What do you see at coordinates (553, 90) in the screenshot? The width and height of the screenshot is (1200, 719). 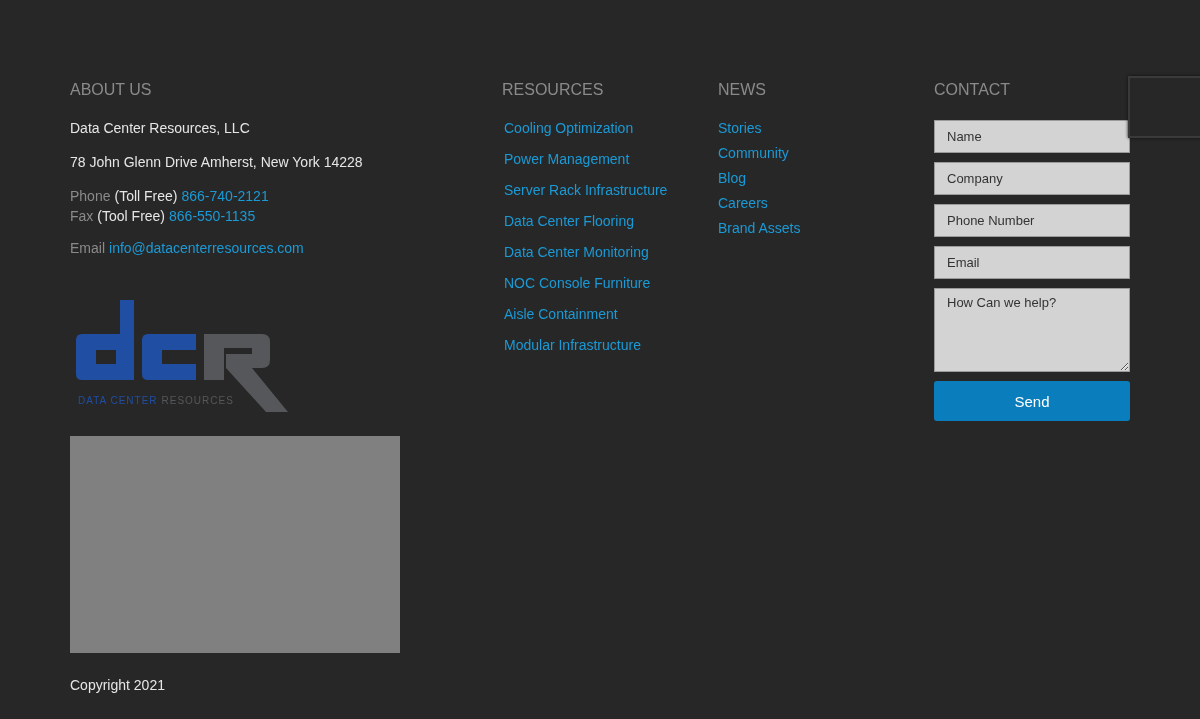 I see `section-heading: RESOURCES` at bounding box center [553, 90].